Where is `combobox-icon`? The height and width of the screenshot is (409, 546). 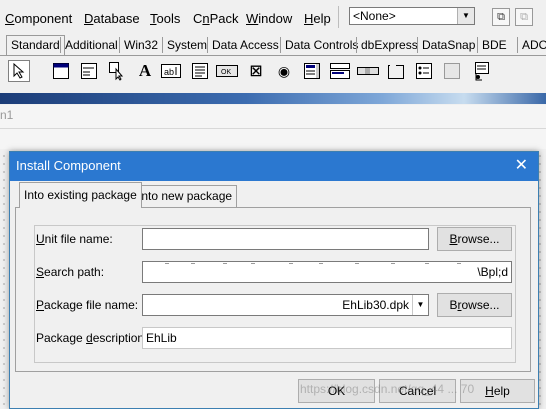
combobox-icon is located at coordinates (340, 71).